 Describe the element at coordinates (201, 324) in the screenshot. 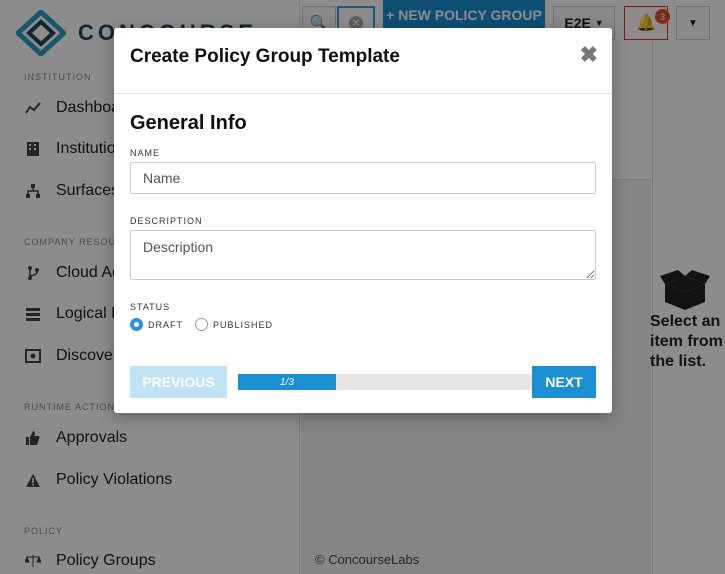

I see `status-published-radio` at that location.